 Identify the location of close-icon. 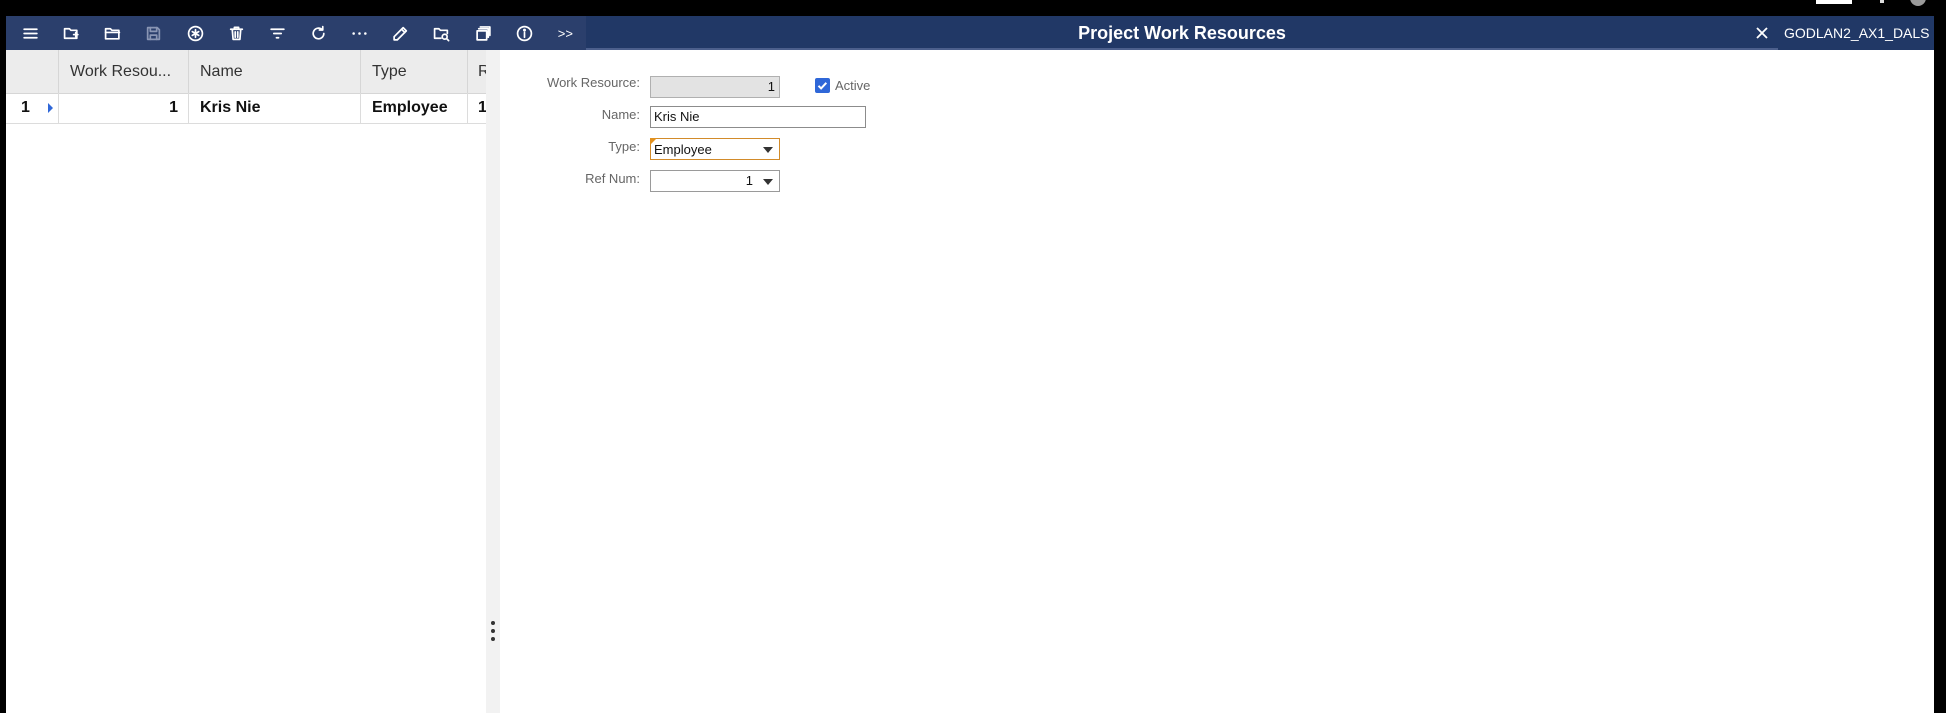
(1762, 33).